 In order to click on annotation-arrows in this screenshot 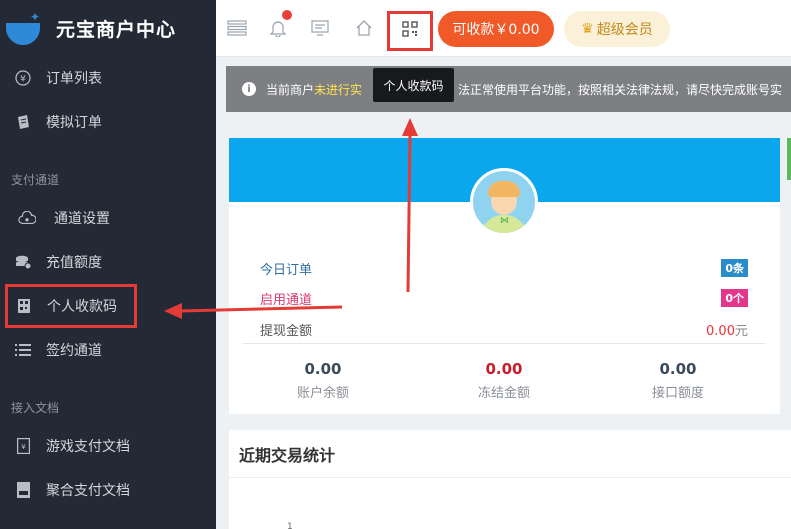, I will do `click(291, 218)`.